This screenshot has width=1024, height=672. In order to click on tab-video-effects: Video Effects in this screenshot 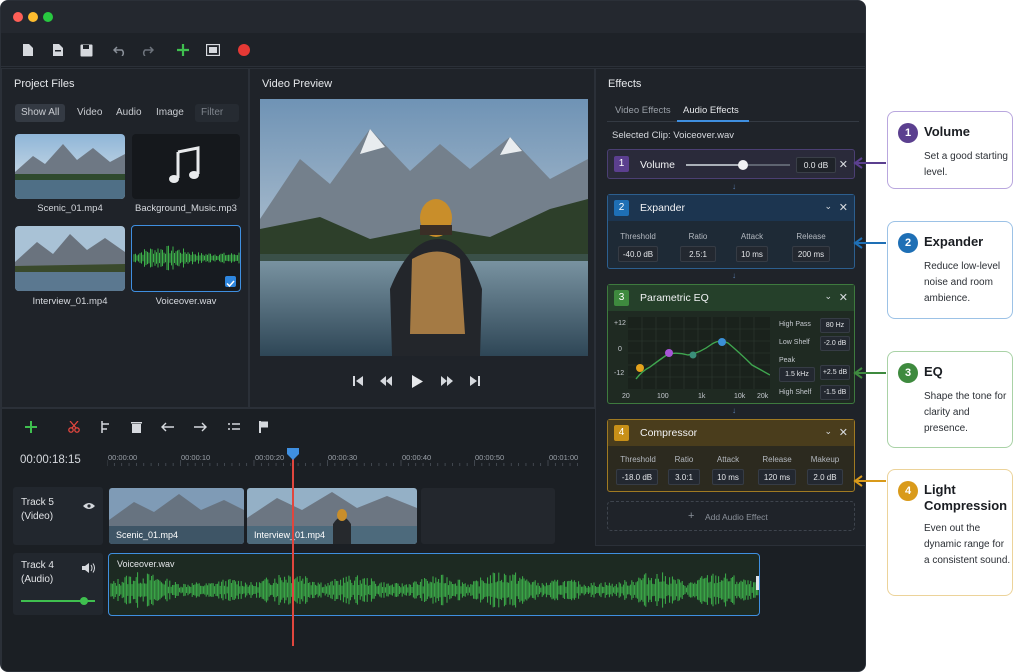, I will do `click(643, 110)`.